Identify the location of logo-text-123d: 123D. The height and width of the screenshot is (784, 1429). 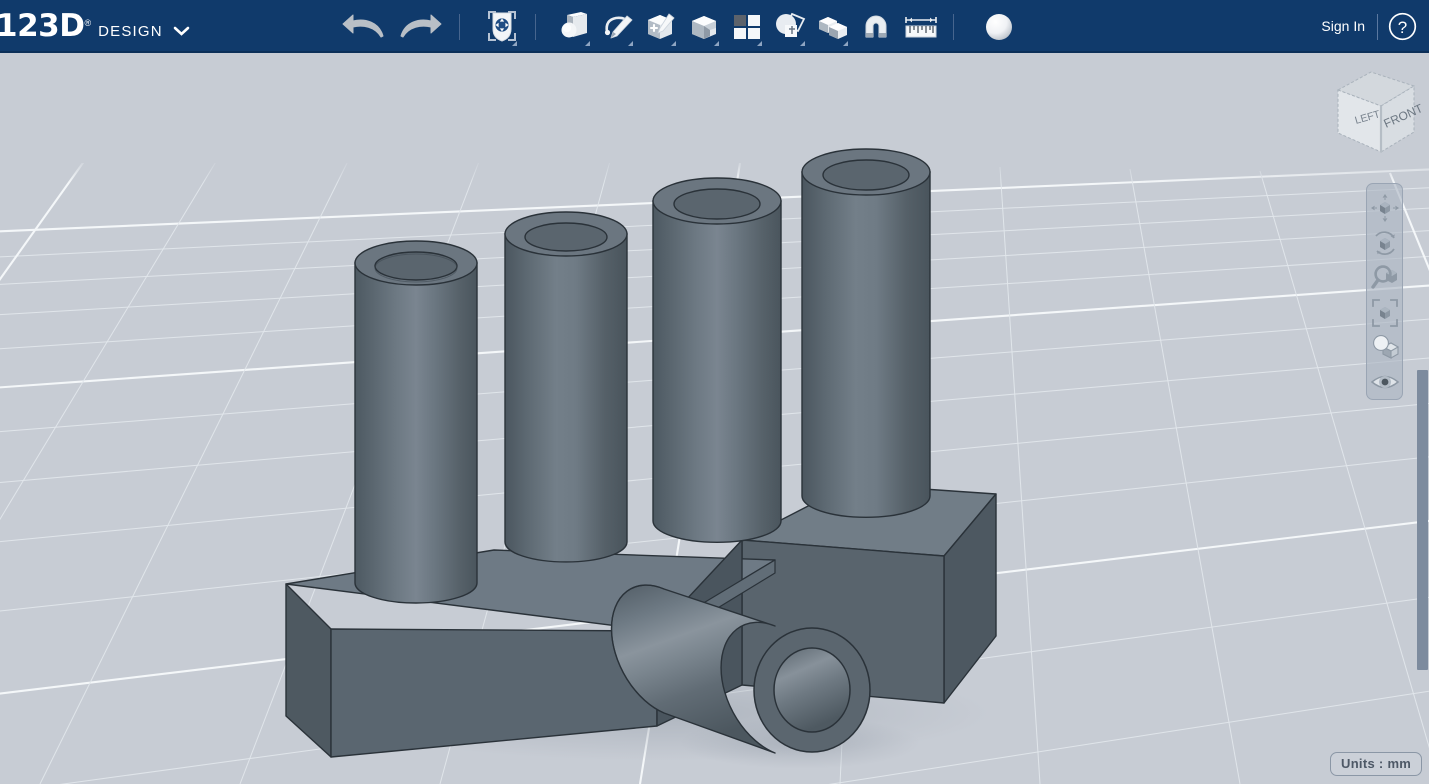
(42, 26).